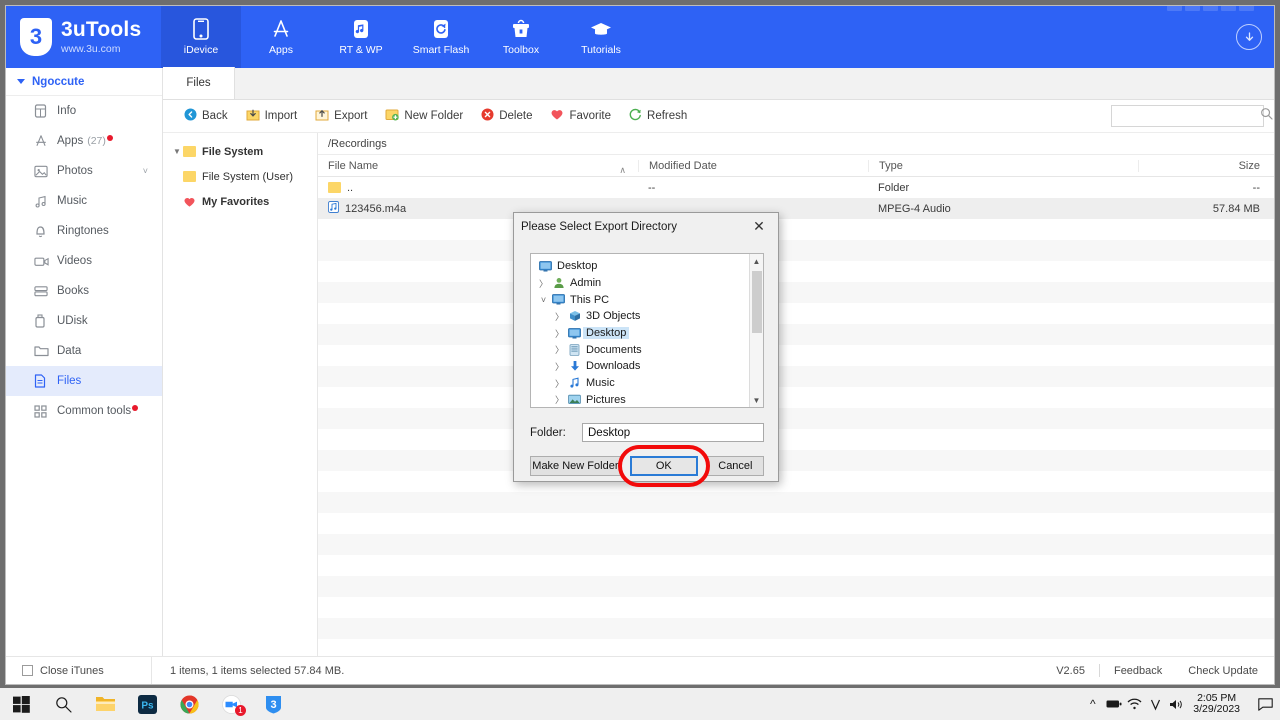 The height and width of the screenshot is (720, 1280). I want to click on battery-icon, so click(1113, 704).